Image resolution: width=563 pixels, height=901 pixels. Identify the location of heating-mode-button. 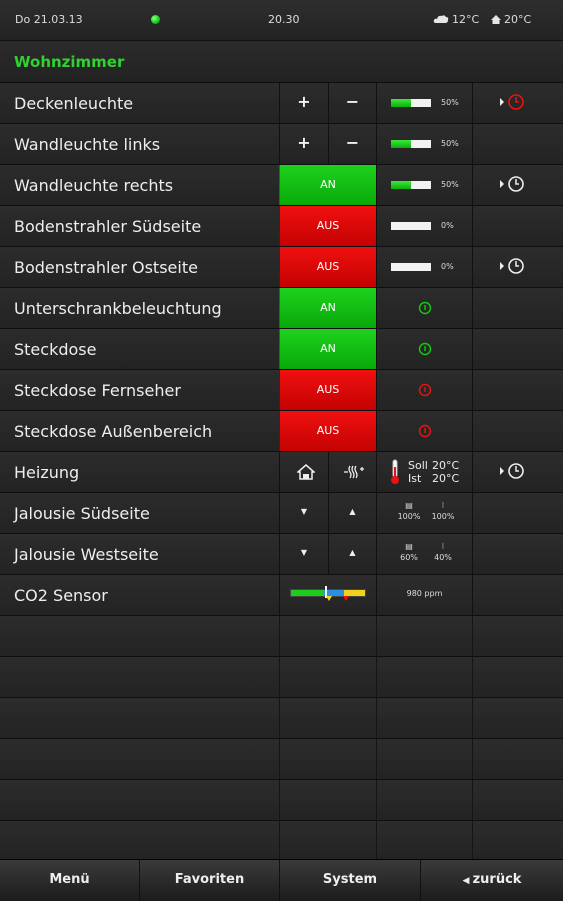
(352, 472).